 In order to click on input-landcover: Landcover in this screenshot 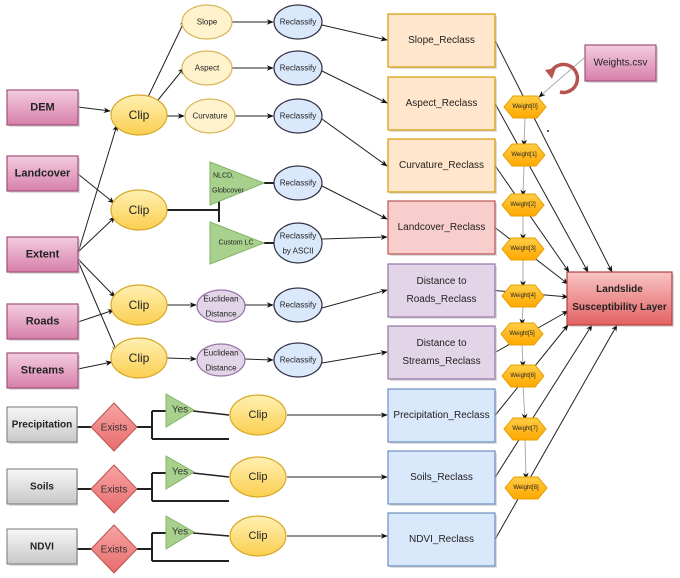, I will do `click(43, 174)`.